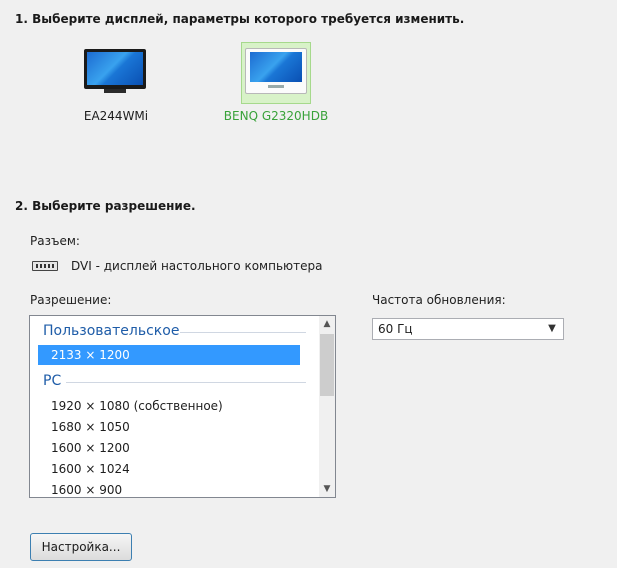 The image size is (617, 568). I want to click on display-ea244wmi: EA244WMi, so click(116, 82).